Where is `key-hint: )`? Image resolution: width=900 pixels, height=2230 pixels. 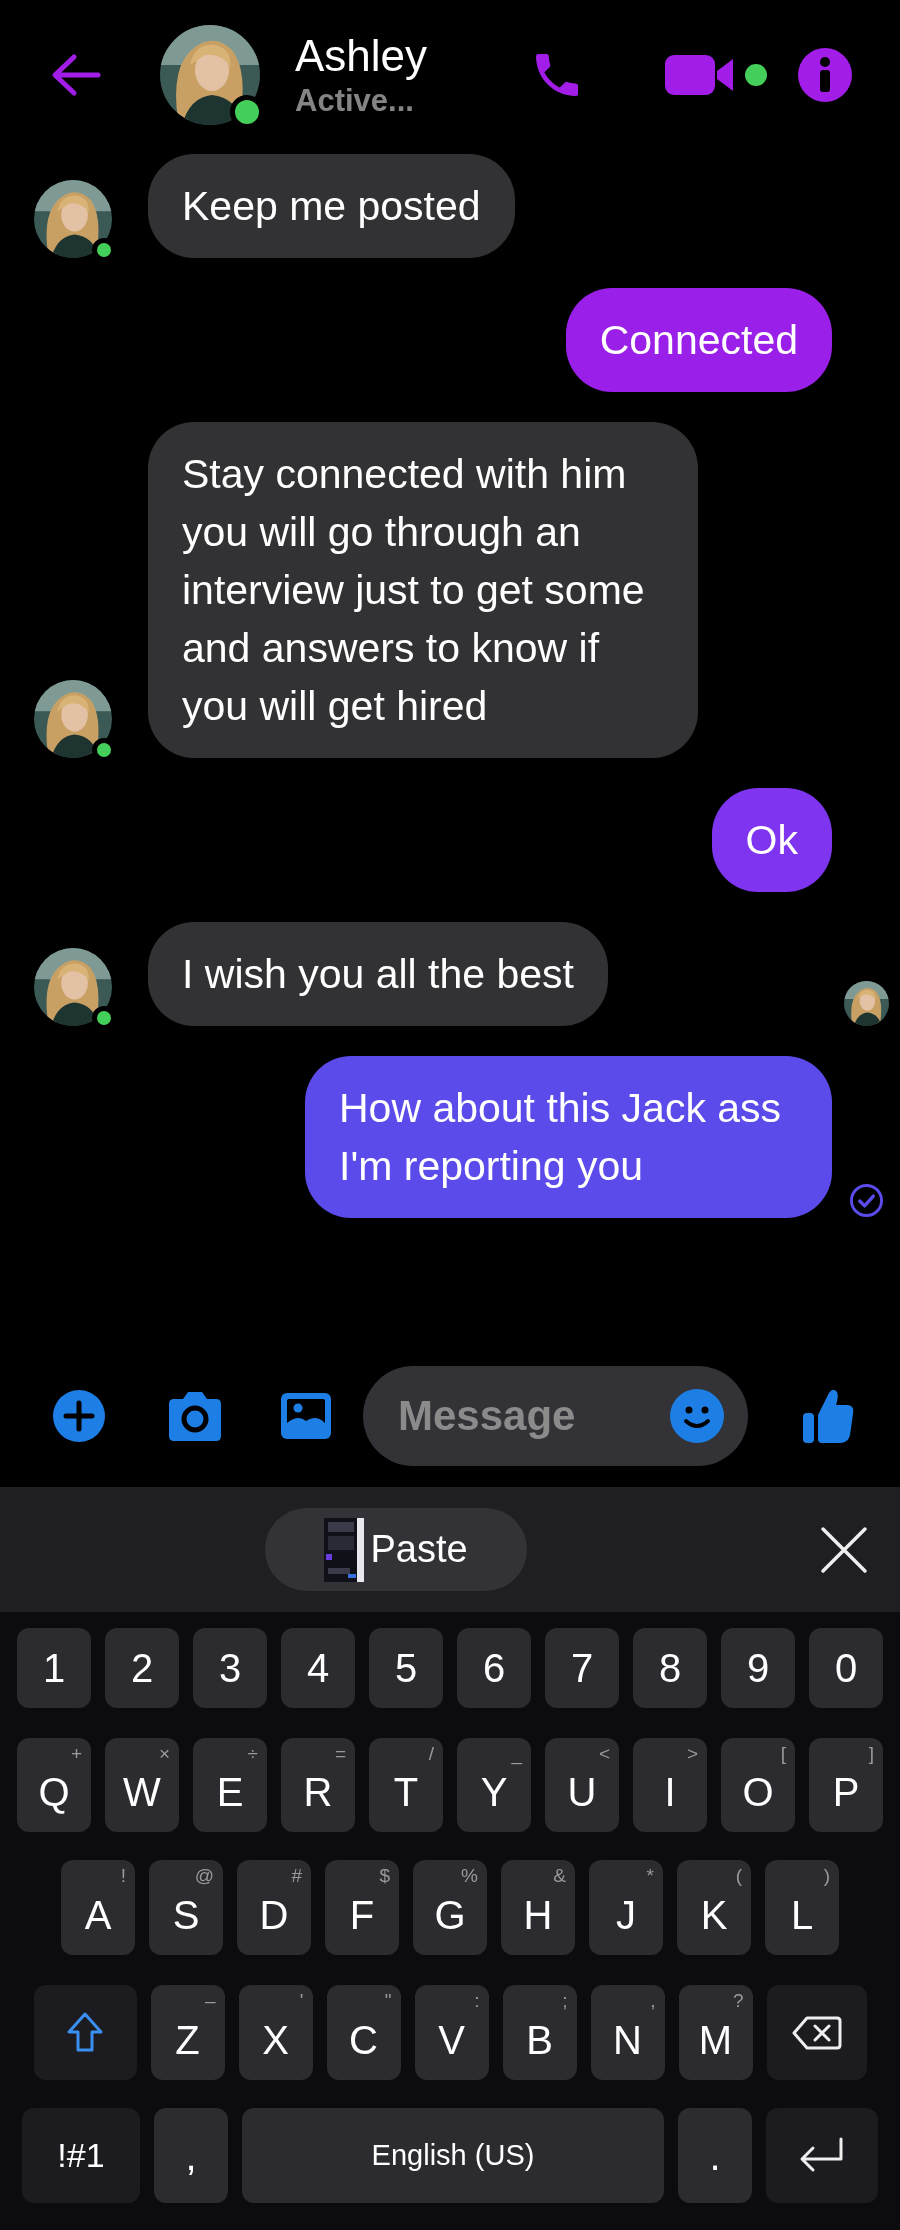
key-hint: ) is located at coordinates (826, 1875).